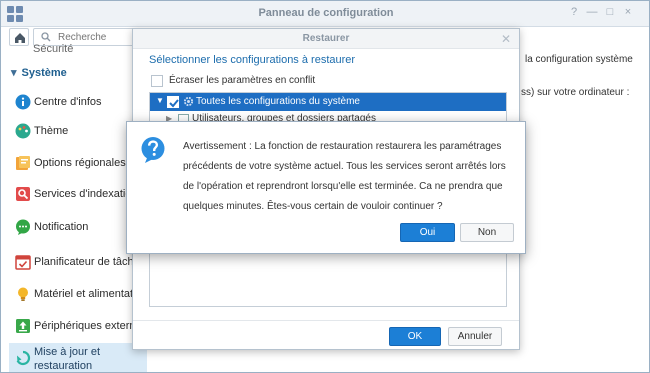 Image resolution: width=650 pixels, height=373 pixels. Describe the element at coordinates (326, 39) in the screenshot. I see `restore-dialog-title: Restaurer` at that location.